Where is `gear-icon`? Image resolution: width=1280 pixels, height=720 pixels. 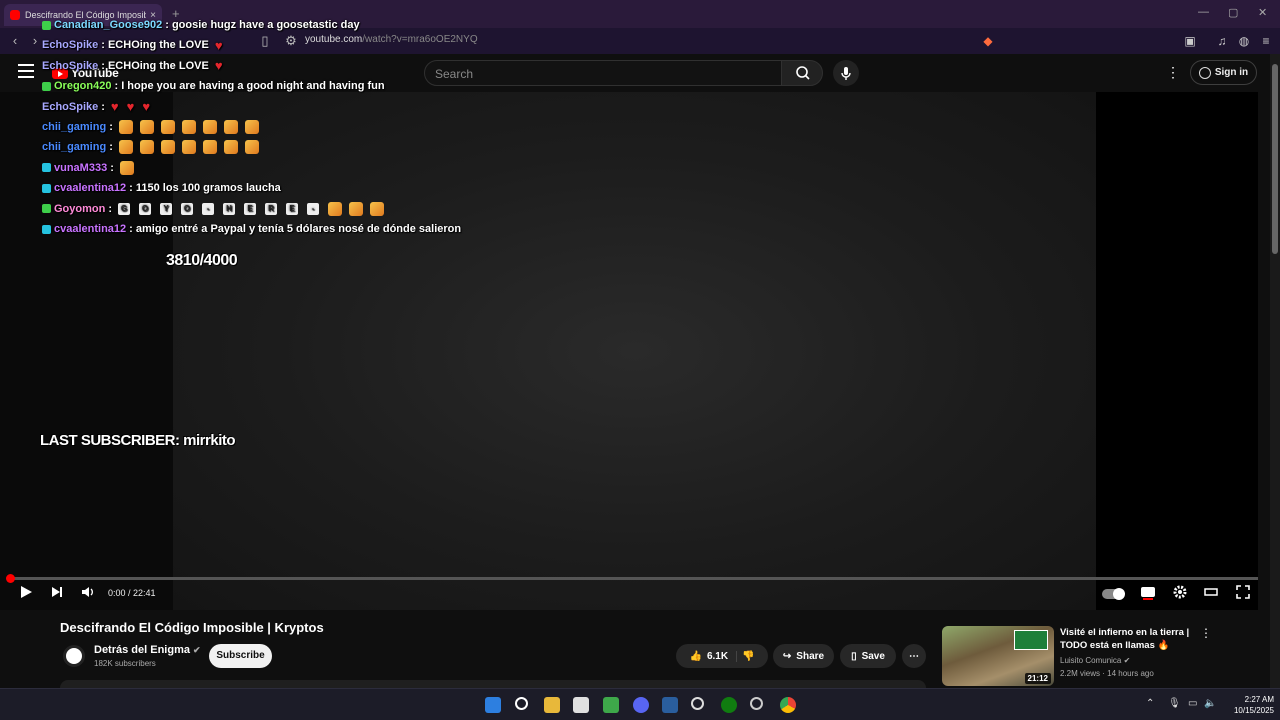
gear-icon is located at coordinates (1180, 592).